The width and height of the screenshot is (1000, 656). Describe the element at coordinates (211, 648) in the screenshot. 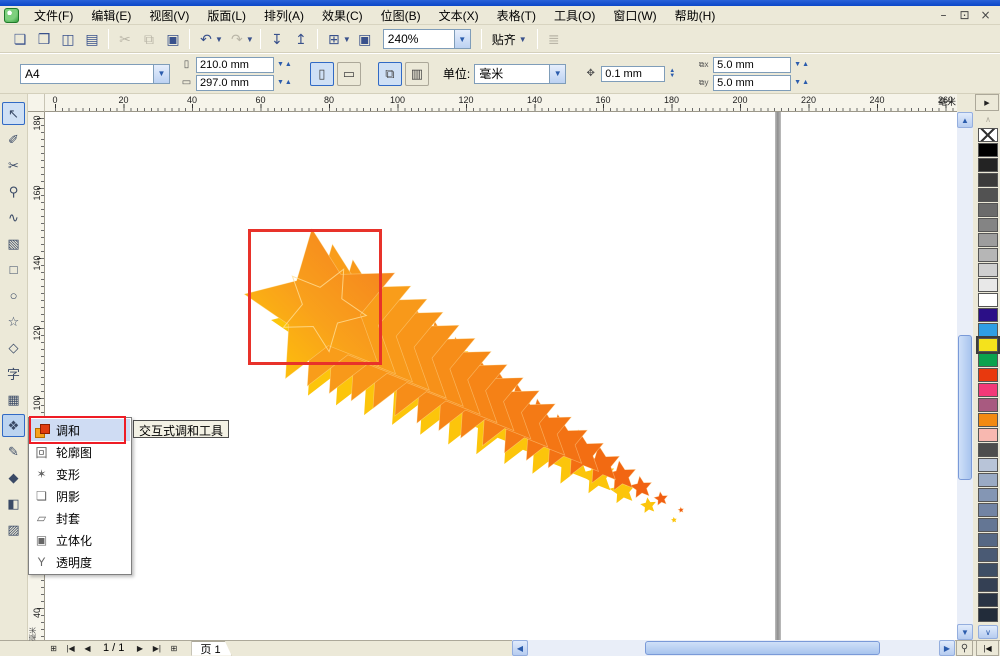

I see `page-tab: 页 1` at that location.